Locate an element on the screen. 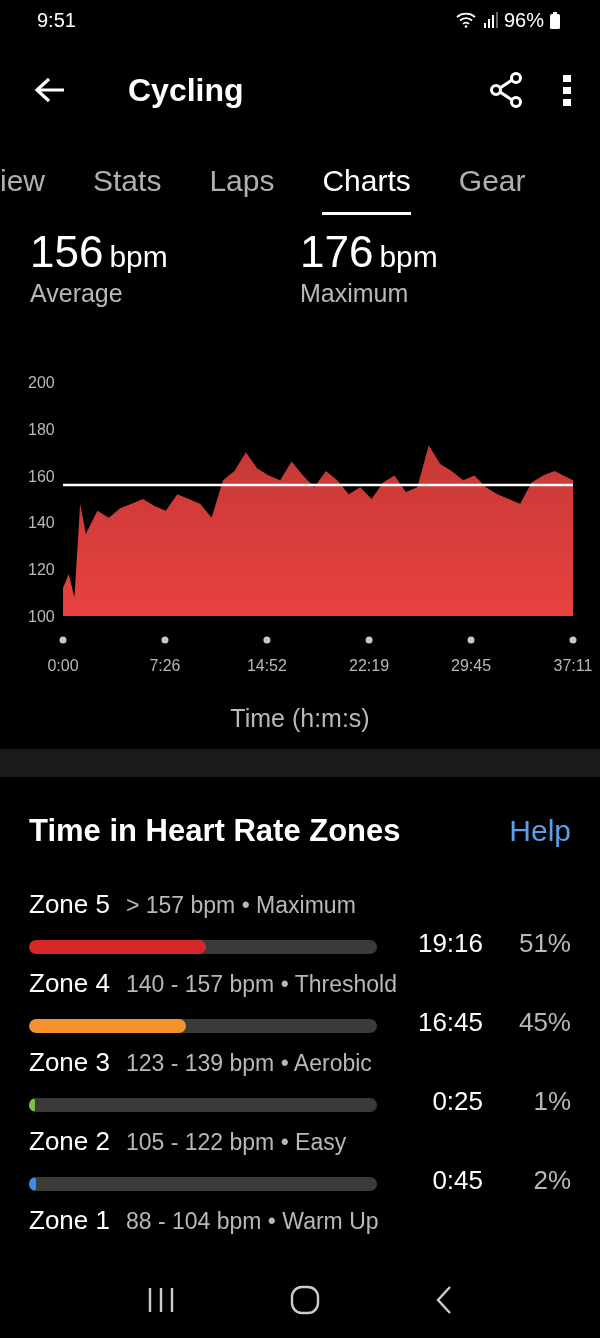  share-button is located at coordinates (506, 90).